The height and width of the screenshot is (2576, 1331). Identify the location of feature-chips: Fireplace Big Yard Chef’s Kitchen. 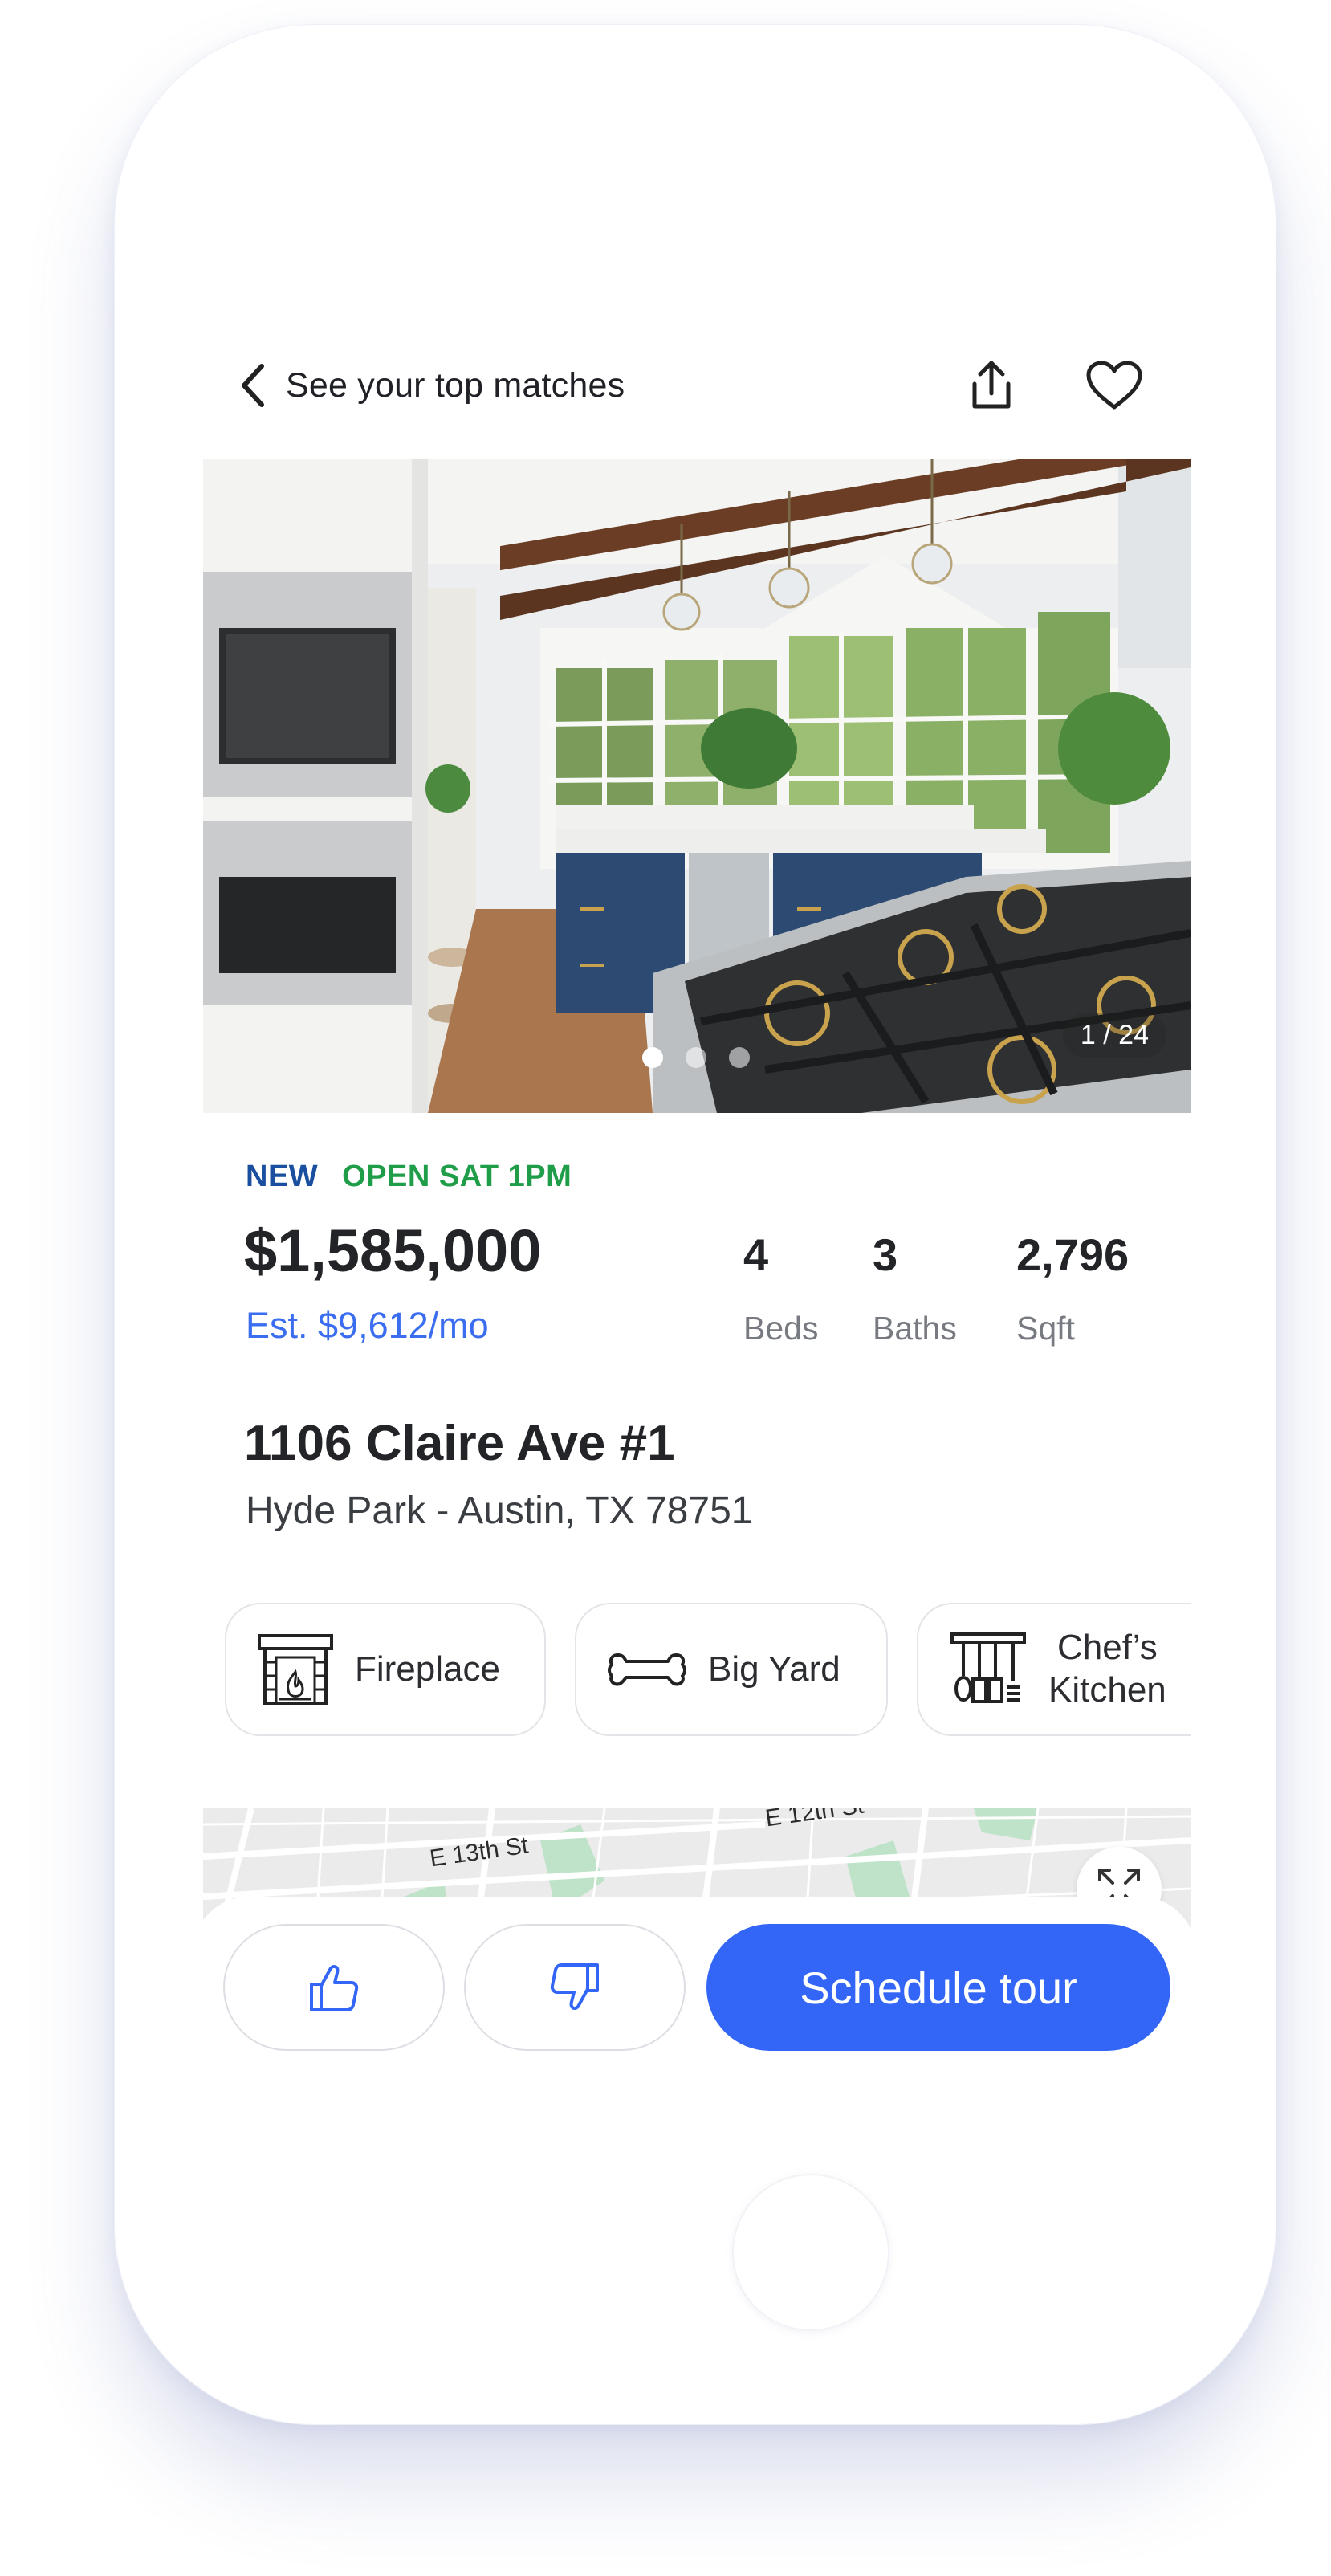
(708, 1670).